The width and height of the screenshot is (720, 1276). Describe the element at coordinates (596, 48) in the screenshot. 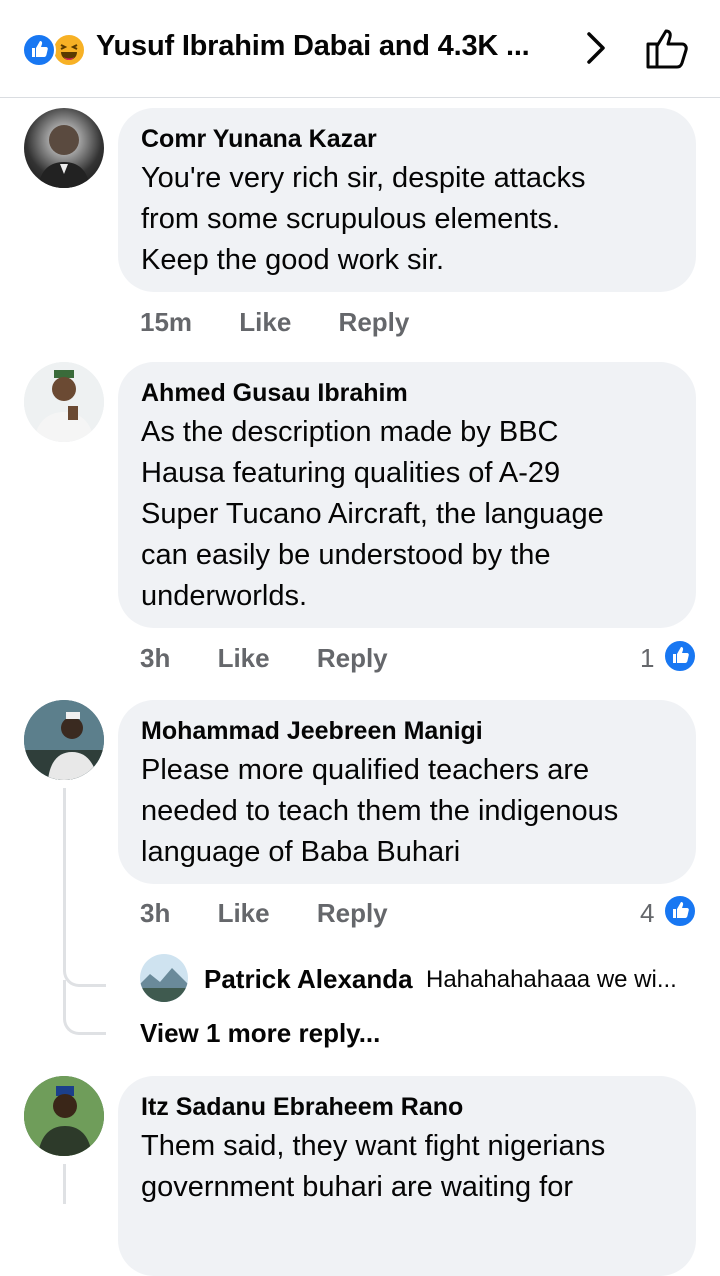

I see `chevron-right-icon` at that location.